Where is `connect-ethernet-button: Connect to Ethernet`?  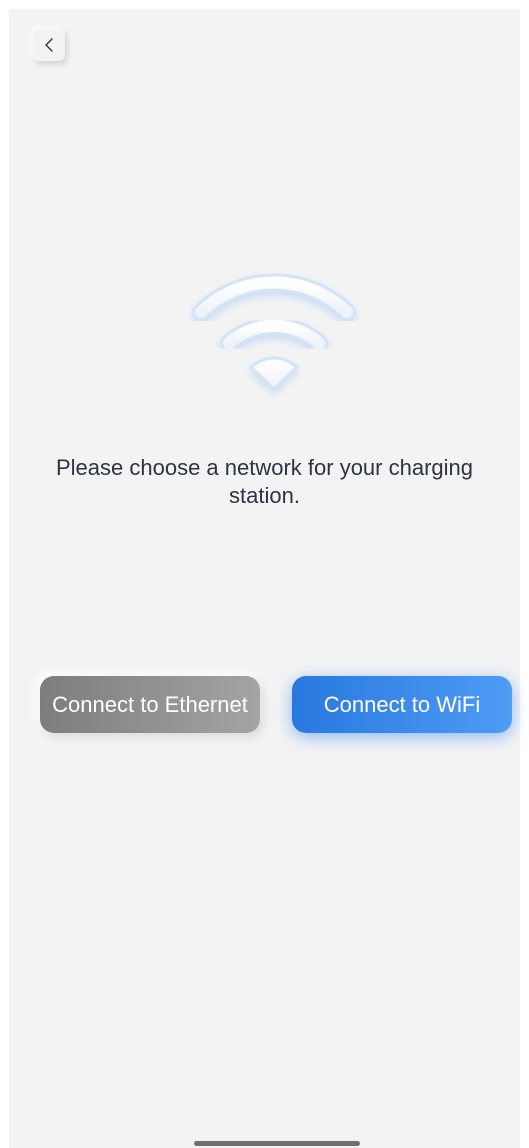
connect-ethernet-button: Connect to Ethernet is located at coordinates (150, 704).